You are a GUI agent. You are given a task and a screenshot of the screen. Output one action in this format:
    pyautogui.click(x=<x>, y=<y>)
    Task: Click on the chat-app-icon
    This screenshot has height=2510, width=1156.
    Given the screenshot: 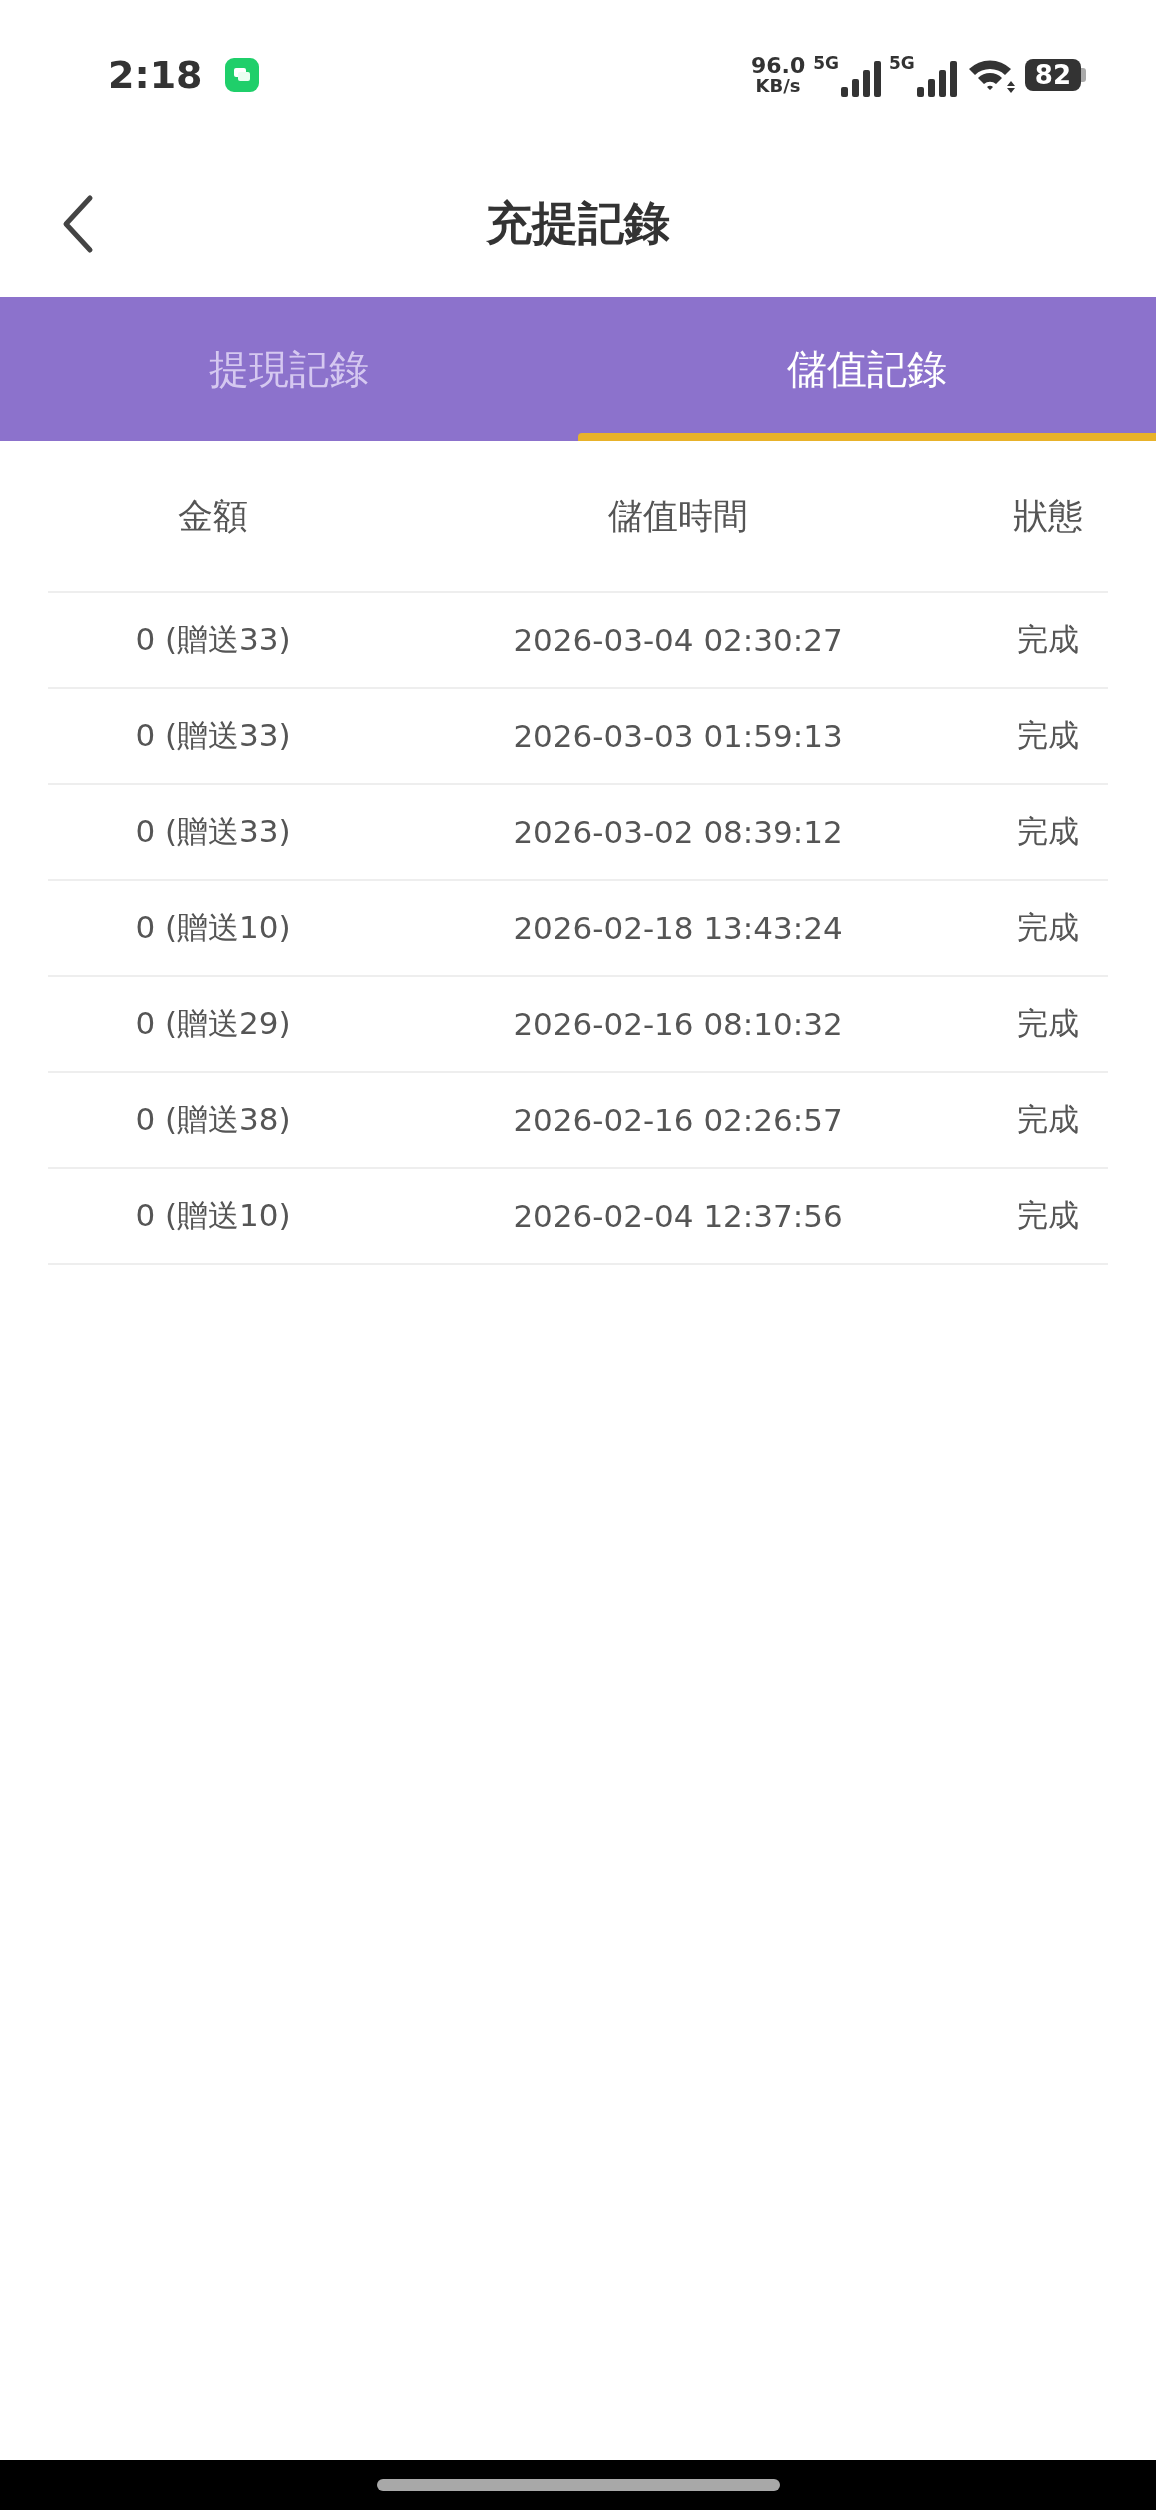 What is the action you would take?
    pyautogui.click(x=241, y=75)
    